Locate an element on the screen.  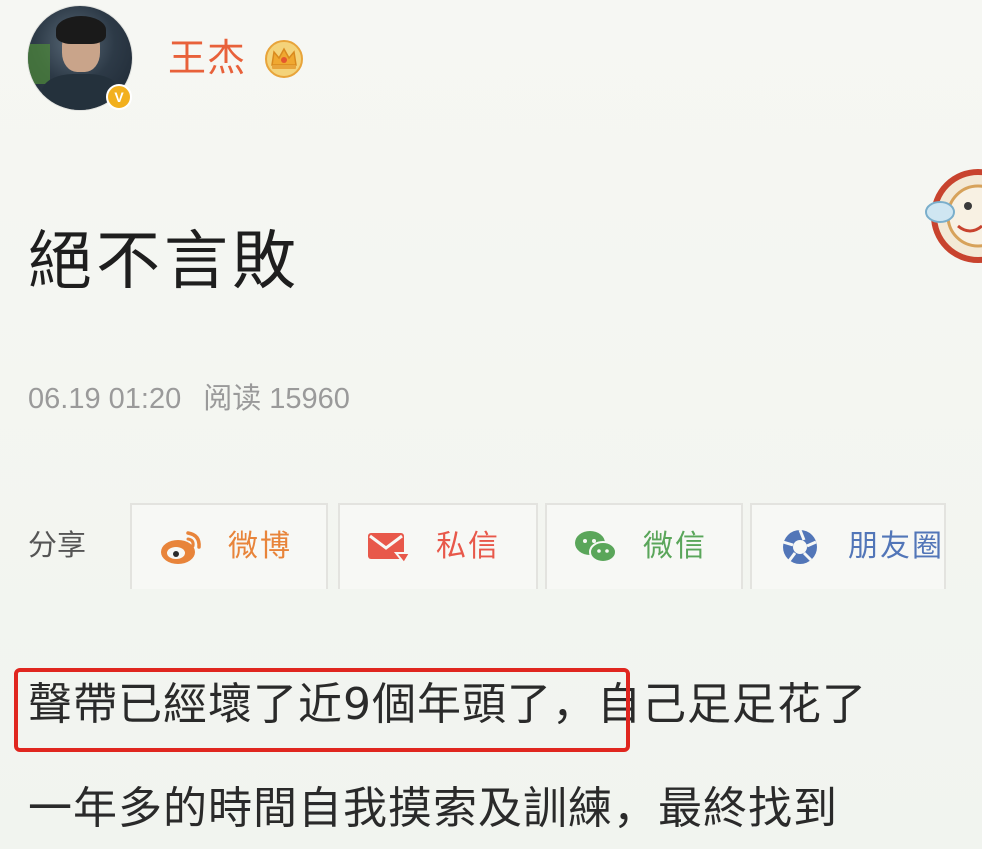
weibo-icon is located at coordinates (181, 547).